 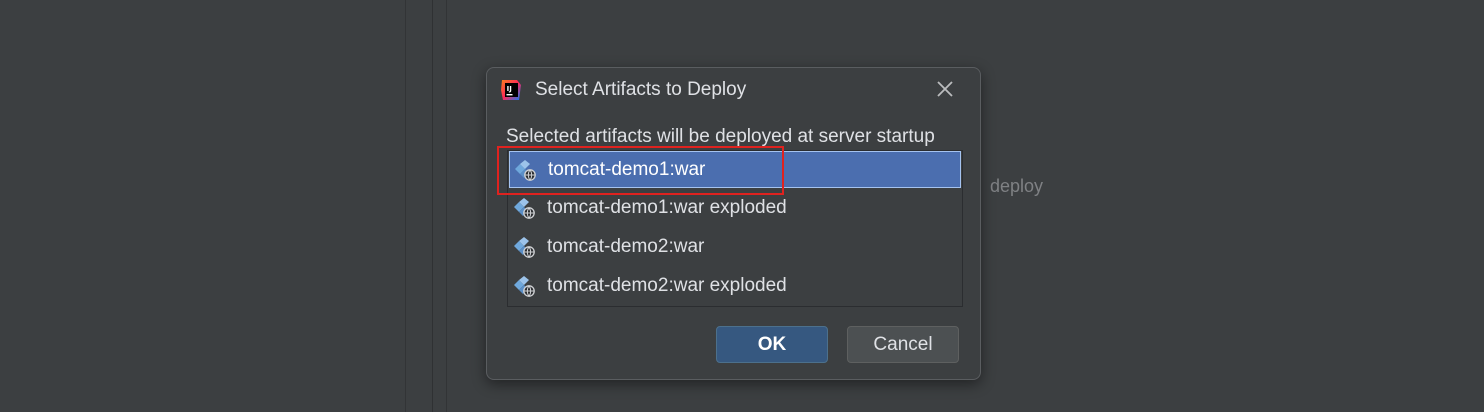 I want to click on artifact-list-item: tomcat-demo1:war exploded, so click(x=735, y=208).